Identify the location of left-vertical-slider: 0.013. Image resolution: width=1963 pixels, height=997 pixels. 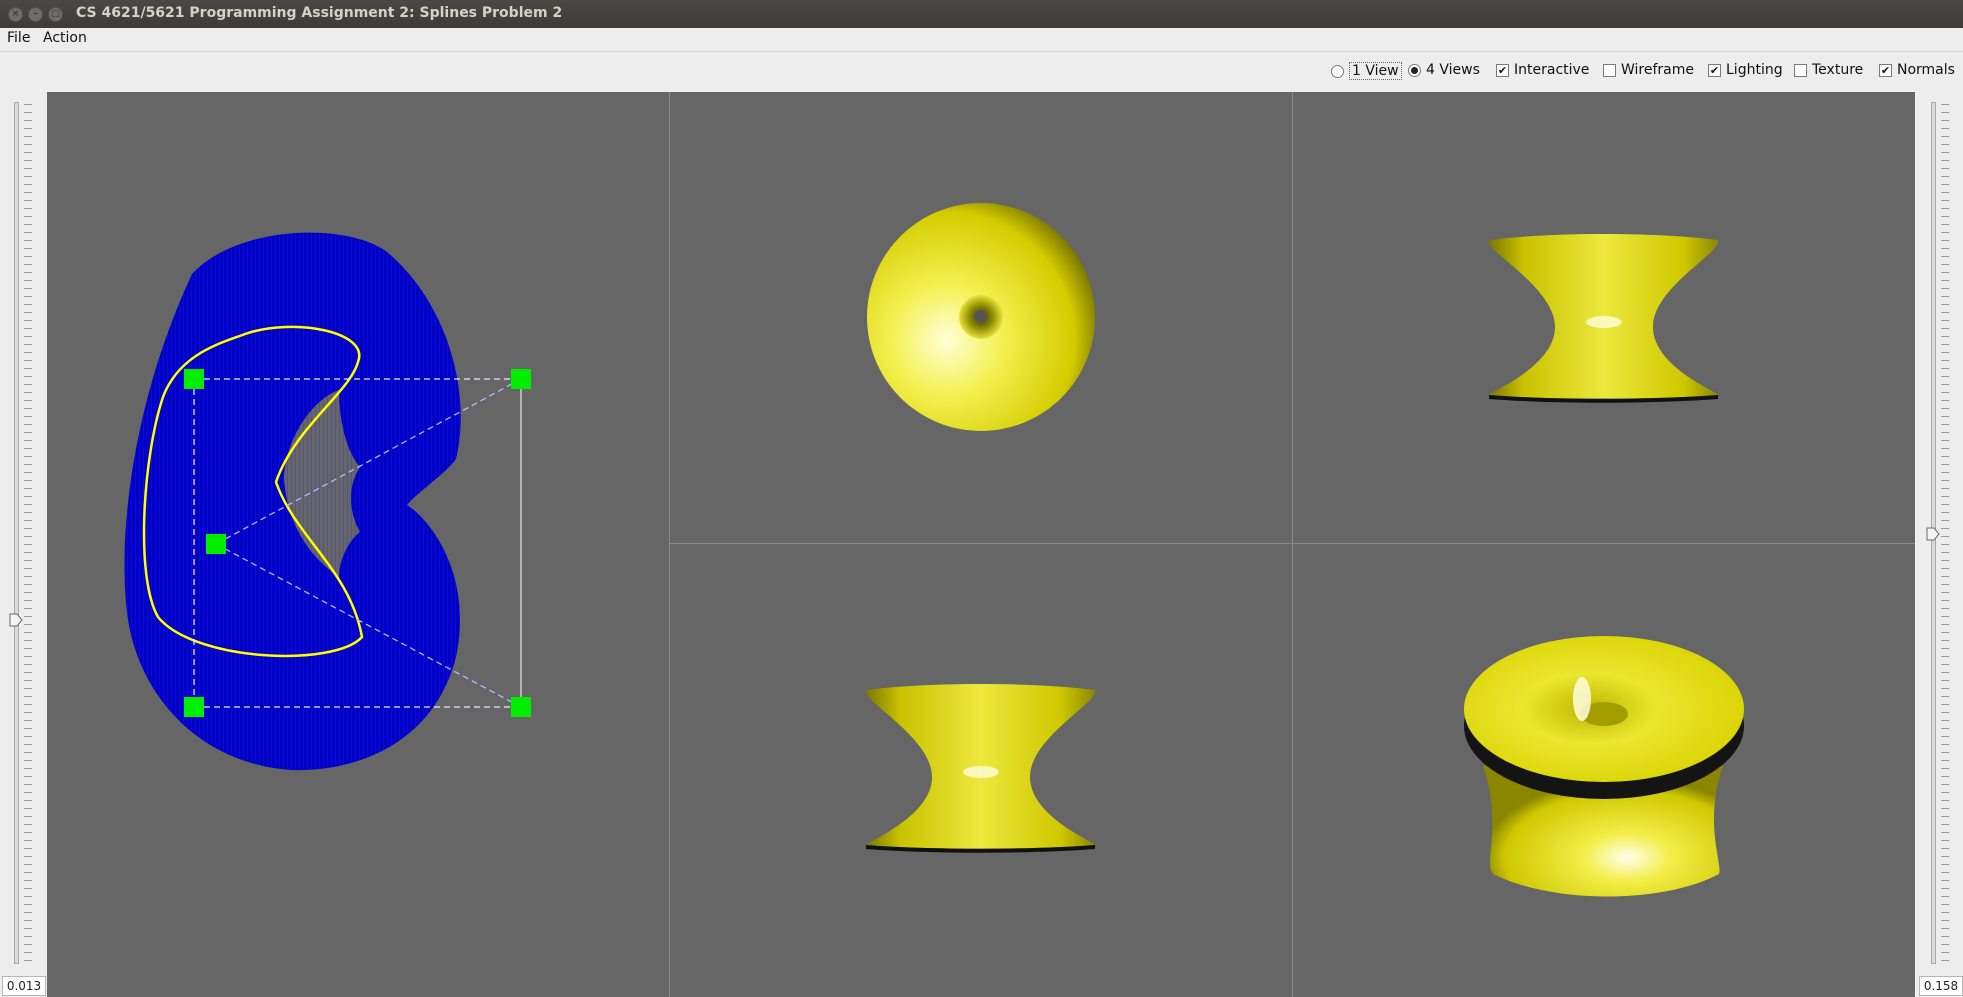
(23, 544).